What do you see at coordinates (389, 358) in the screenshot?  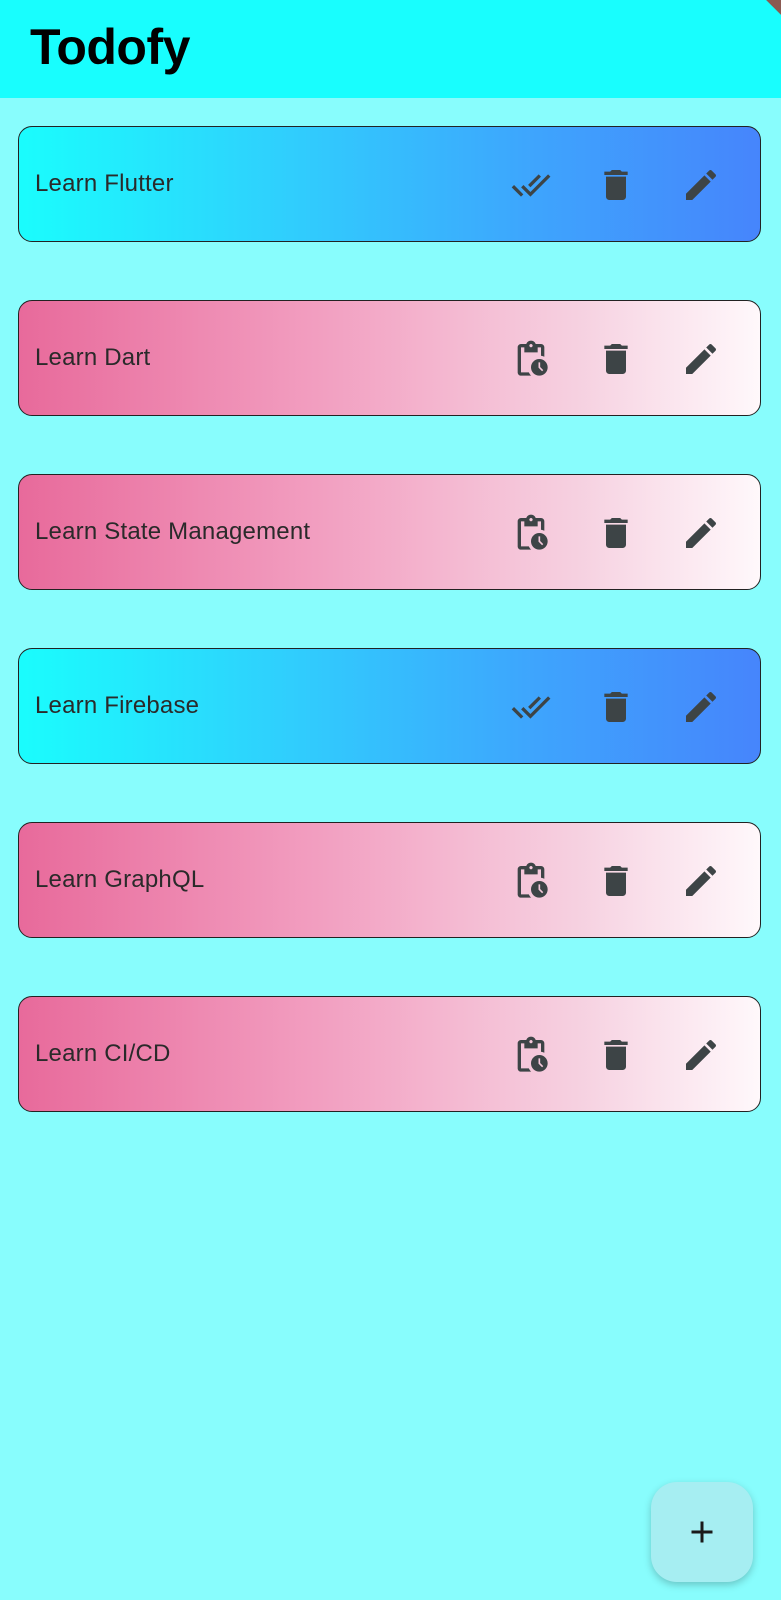 I see `todo-card: Learn Dart` at bounding box center [389, 358].